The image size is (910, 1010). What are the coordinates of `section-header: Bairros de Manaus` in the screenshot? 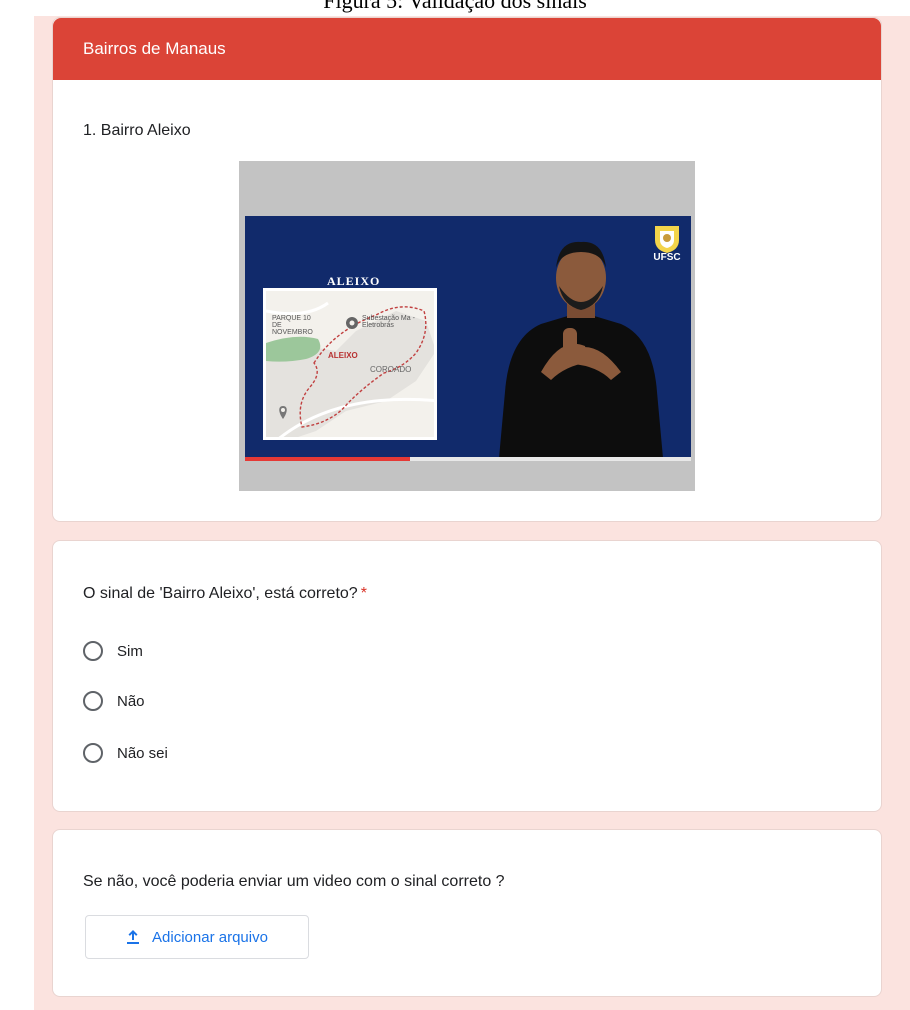 It's located at (467, 49).